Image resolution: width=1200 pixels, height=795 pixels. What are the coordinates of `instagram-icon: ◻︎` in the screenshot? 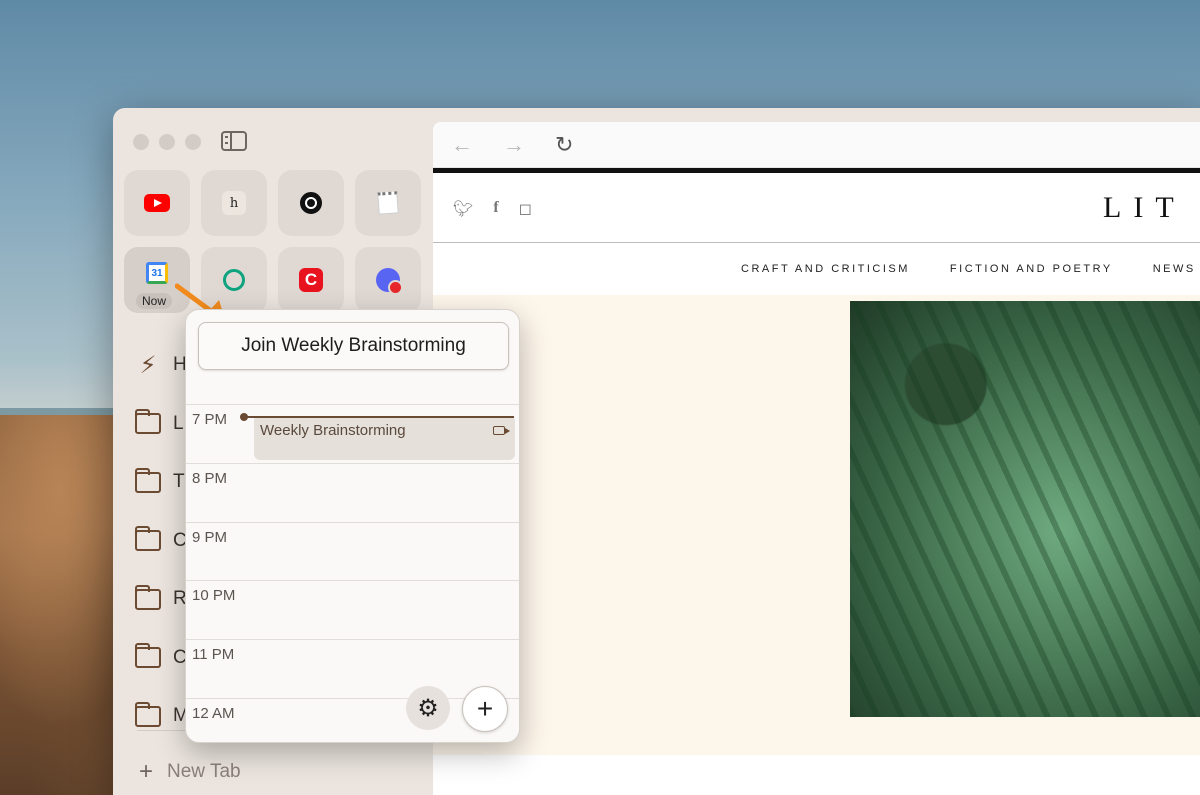 It's located at (525, 209).